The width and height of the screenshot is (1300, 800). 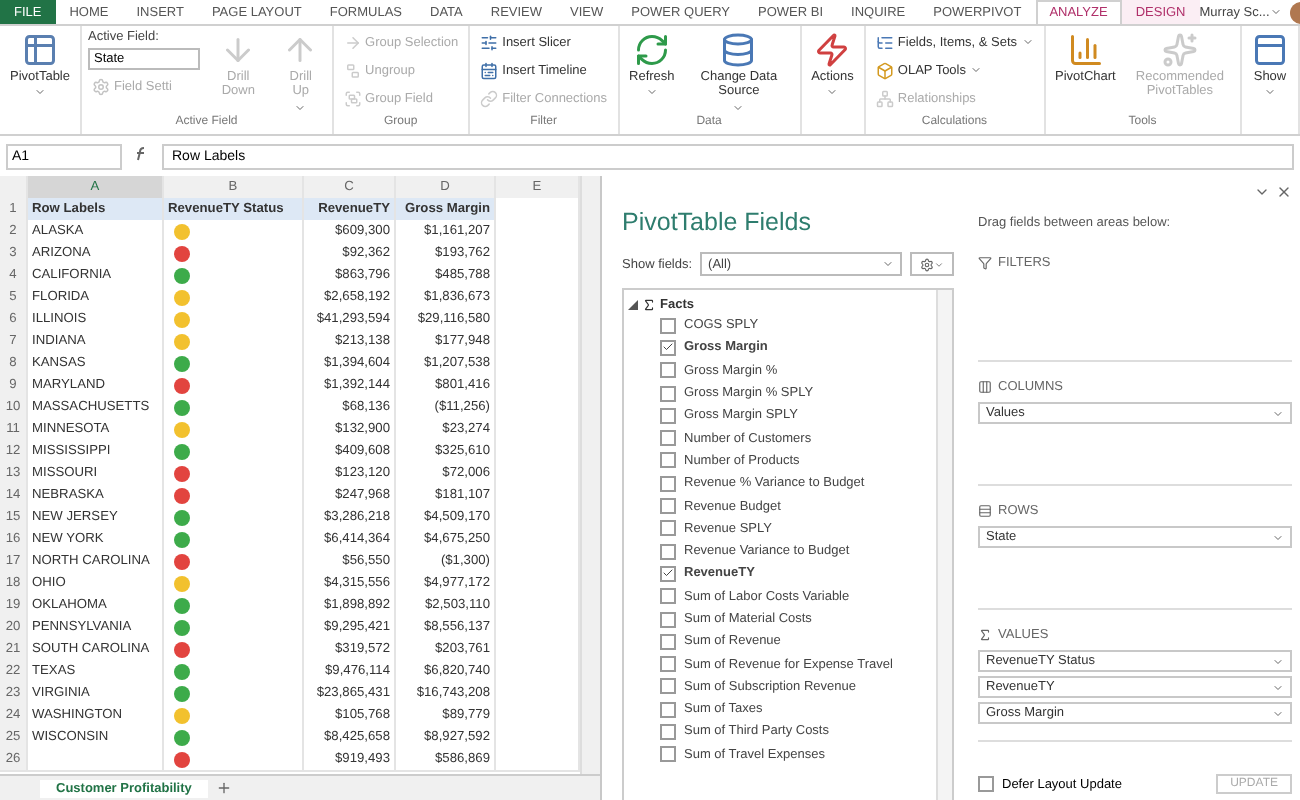 What do you see at coordinates (489, 70) in the screenshot?
I see `calendar-icon` at bounding box center [489, 70].